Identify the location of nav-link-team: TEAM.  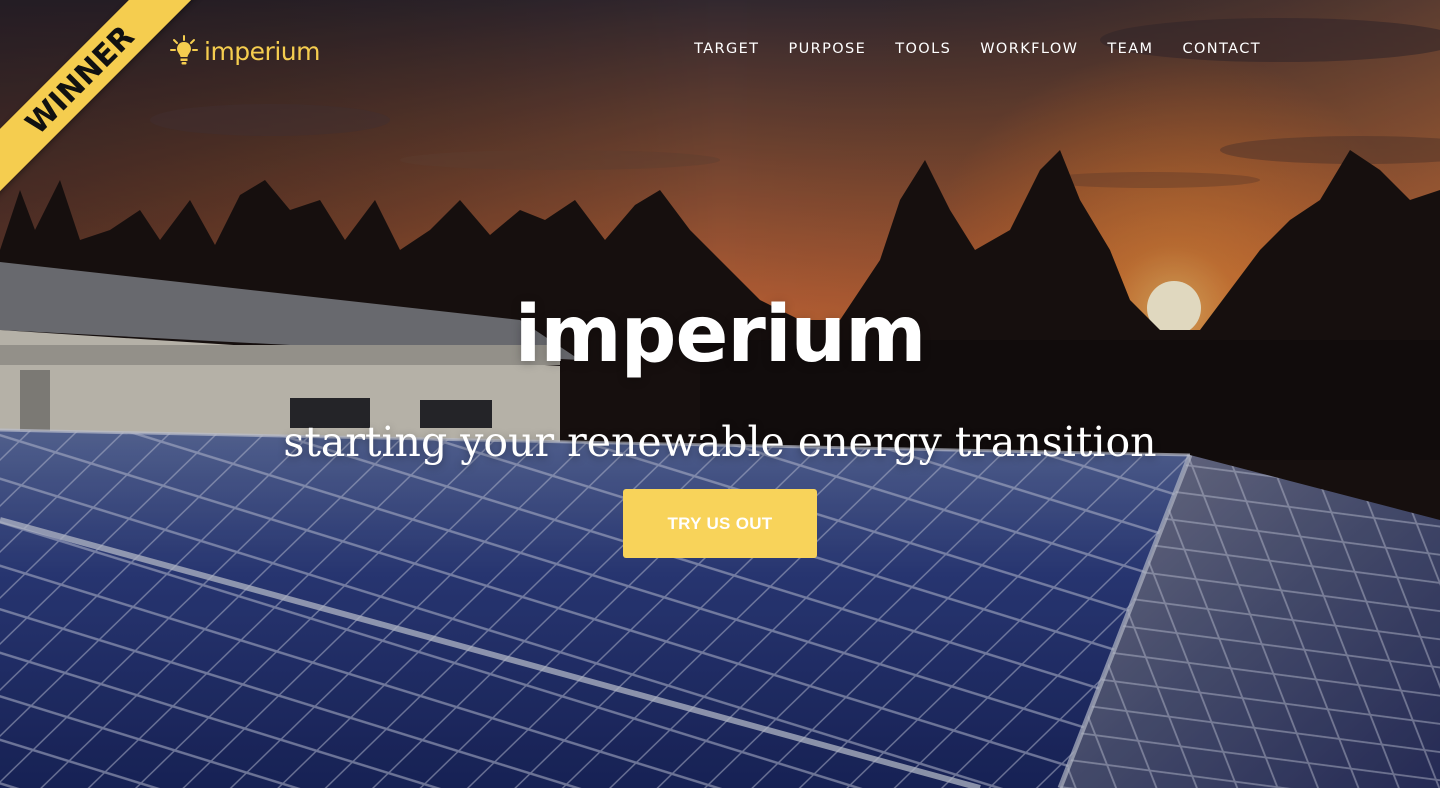
(1130, 49).